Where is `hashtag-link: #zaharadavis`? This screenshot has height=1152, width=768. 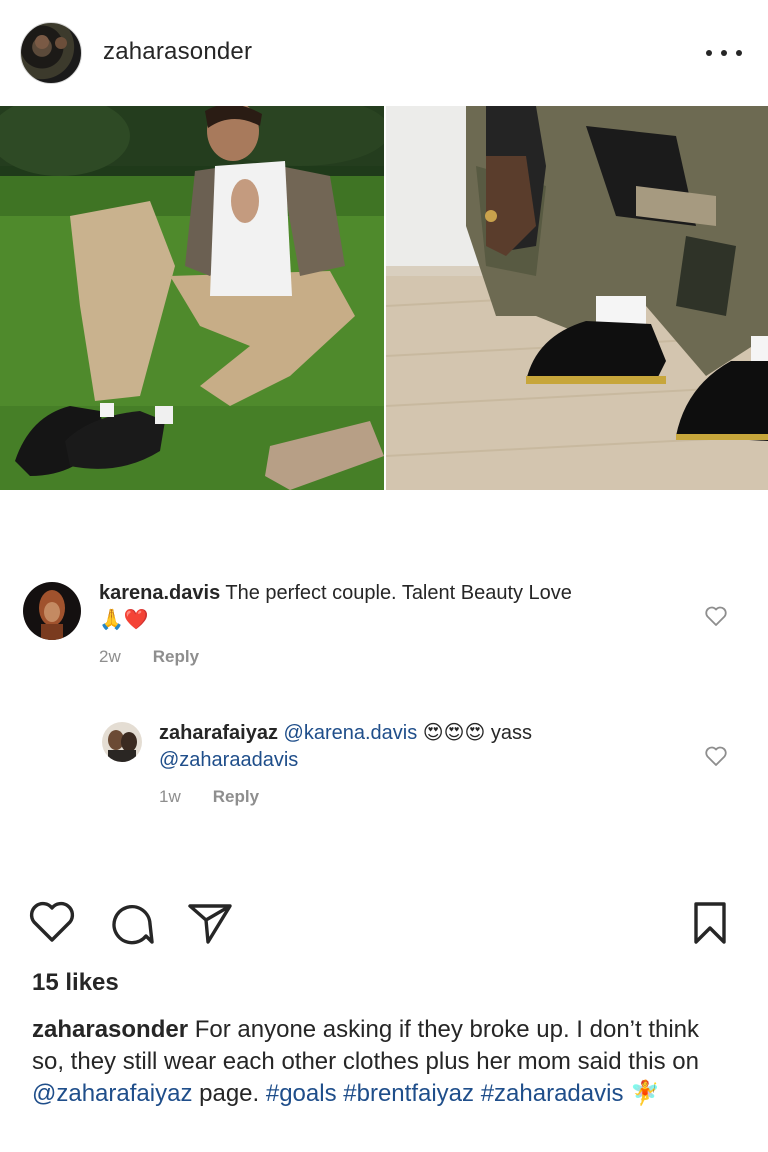 hashtag-link: #zaharadavis is located at coordinates (552, 1093).